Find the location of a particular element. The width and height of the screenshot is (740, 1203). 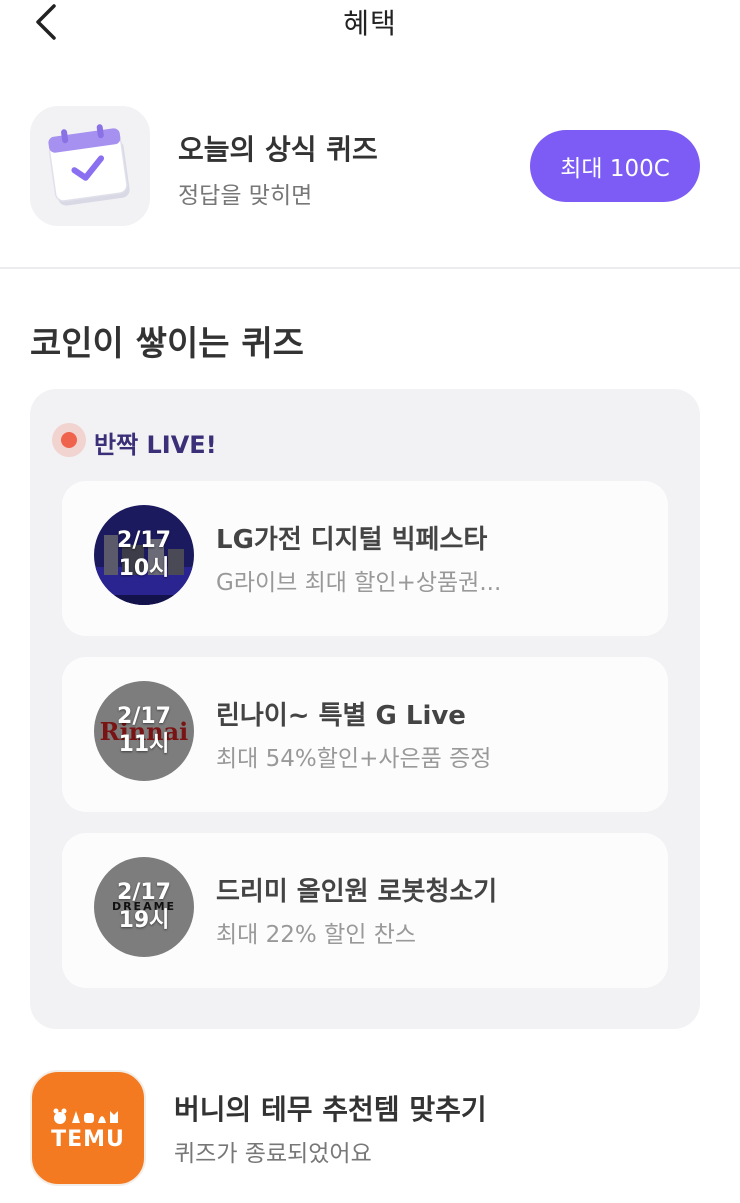

event-title: LG가전 디지털 빅페스타 is located at coordinates (352, 540).